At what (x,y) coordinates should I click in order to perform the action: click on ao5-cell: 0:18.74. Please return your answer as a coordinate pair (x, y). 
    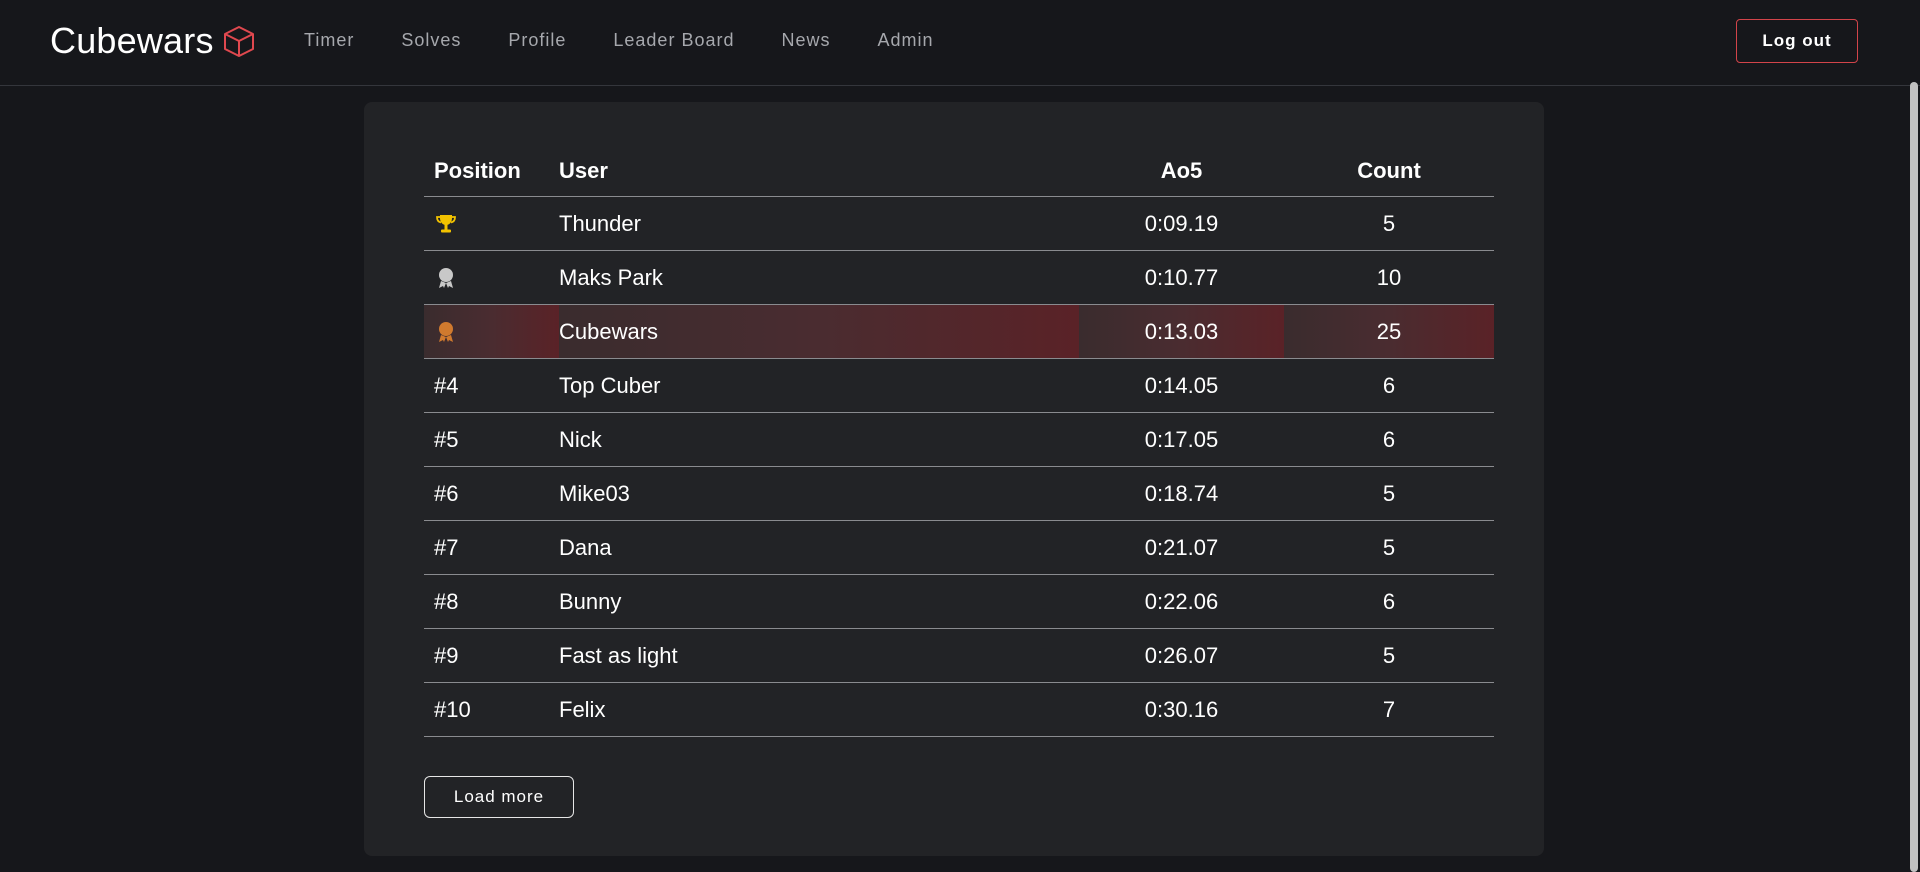
    Looking at the image, I should click on (1181, 493).